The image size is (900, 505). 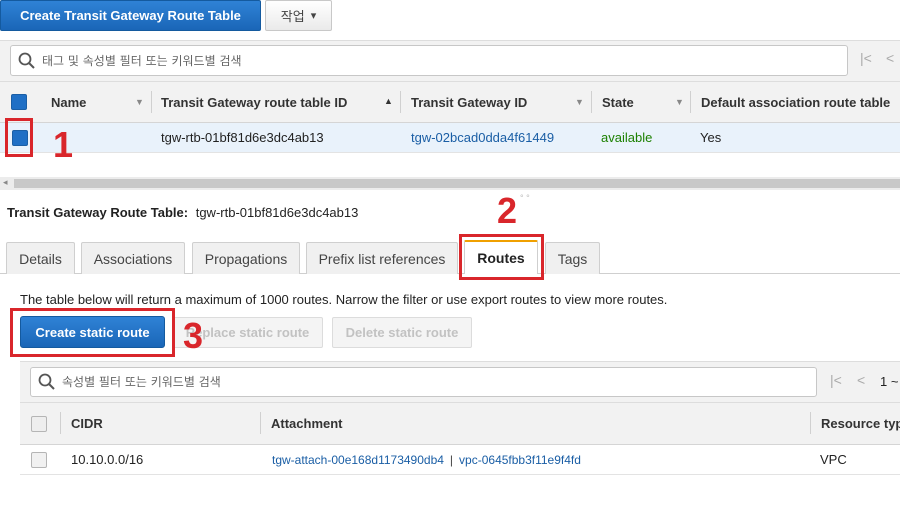 I want to click on annotation-number-3: 3, so click(x=193, y=335).